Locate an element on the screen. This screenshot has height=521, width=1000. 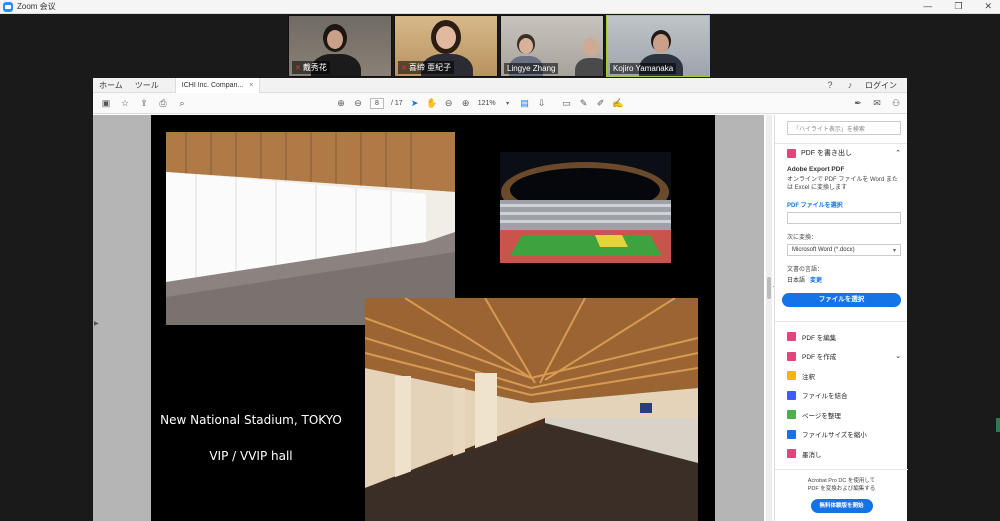
next-page-icon: ⊖ is located at coordinates (358, 103).